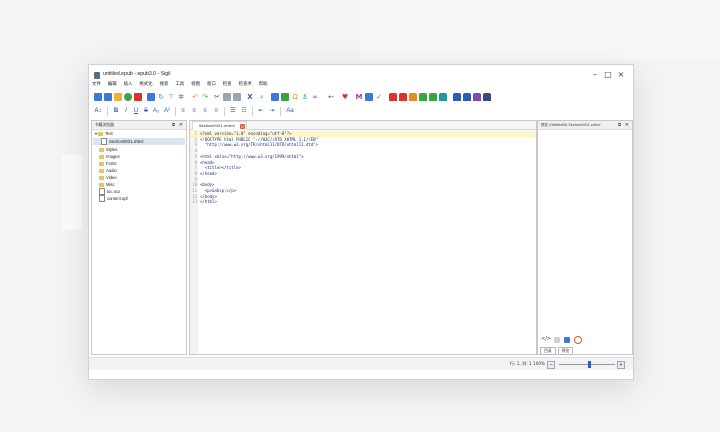  Describe the element at coordinates (487, 97) in the screenshot. I see `heading-10-icon` at that location.